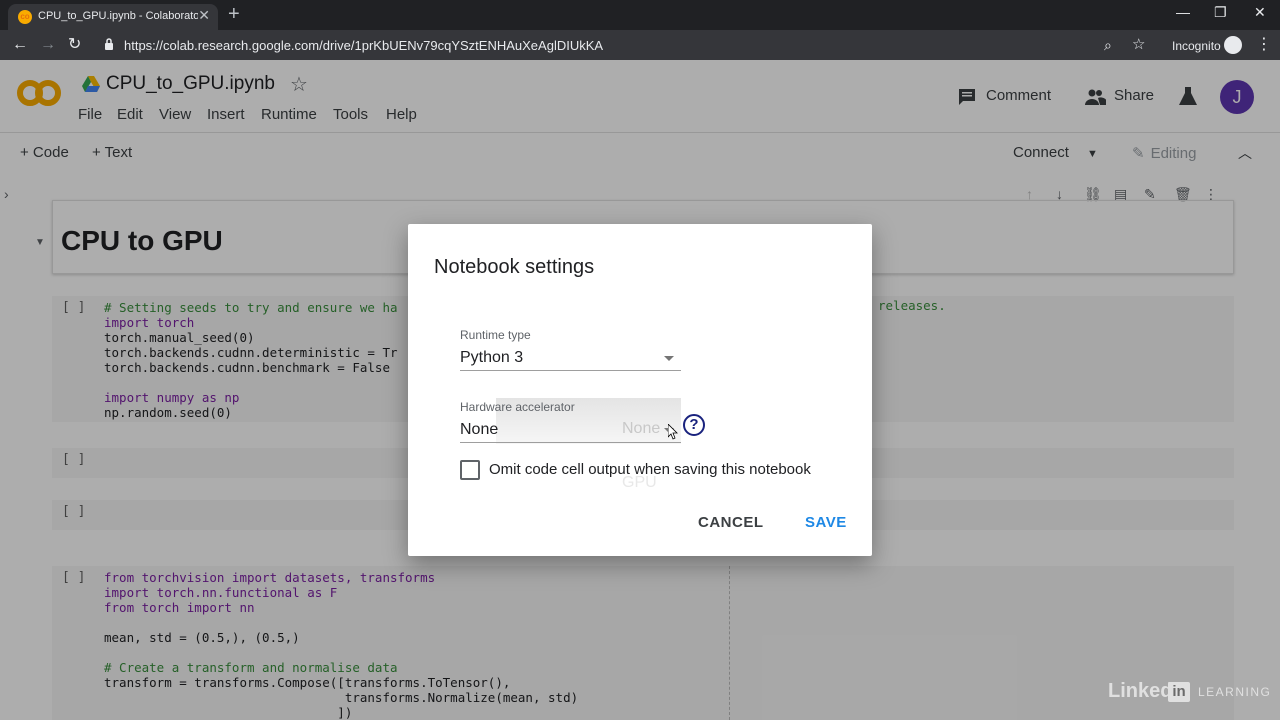 The height and width of the screenshot is (720, 1280). Describe the element at coordinates (118, 16) in the screenshot. I see `tab-title: CPU_to_GPU.ipynb - Colaborator` at that location.